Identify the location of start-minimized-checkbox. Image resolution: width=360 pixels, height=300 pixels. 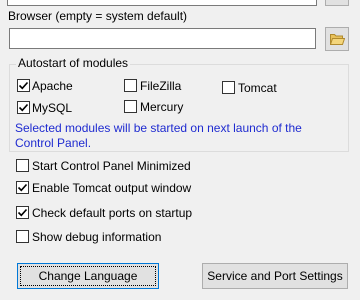
(22, 165).